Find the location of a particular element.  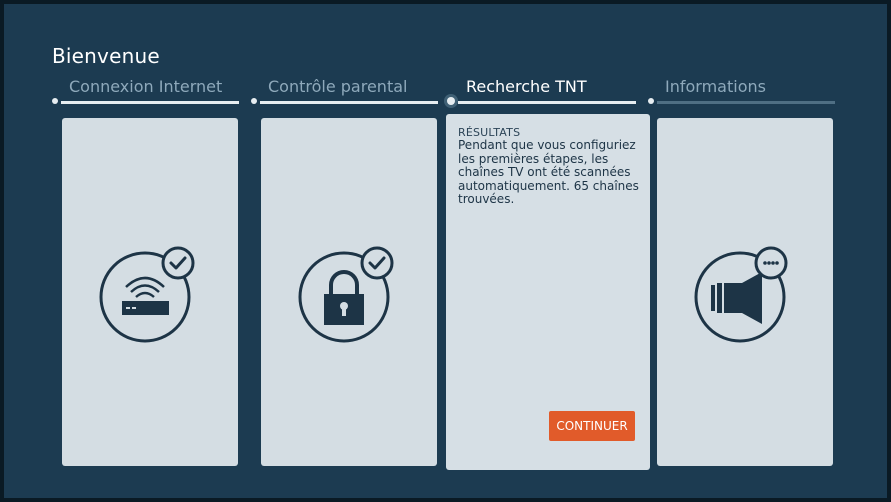

step-dot-tnt is located at coordinates (451, 101).